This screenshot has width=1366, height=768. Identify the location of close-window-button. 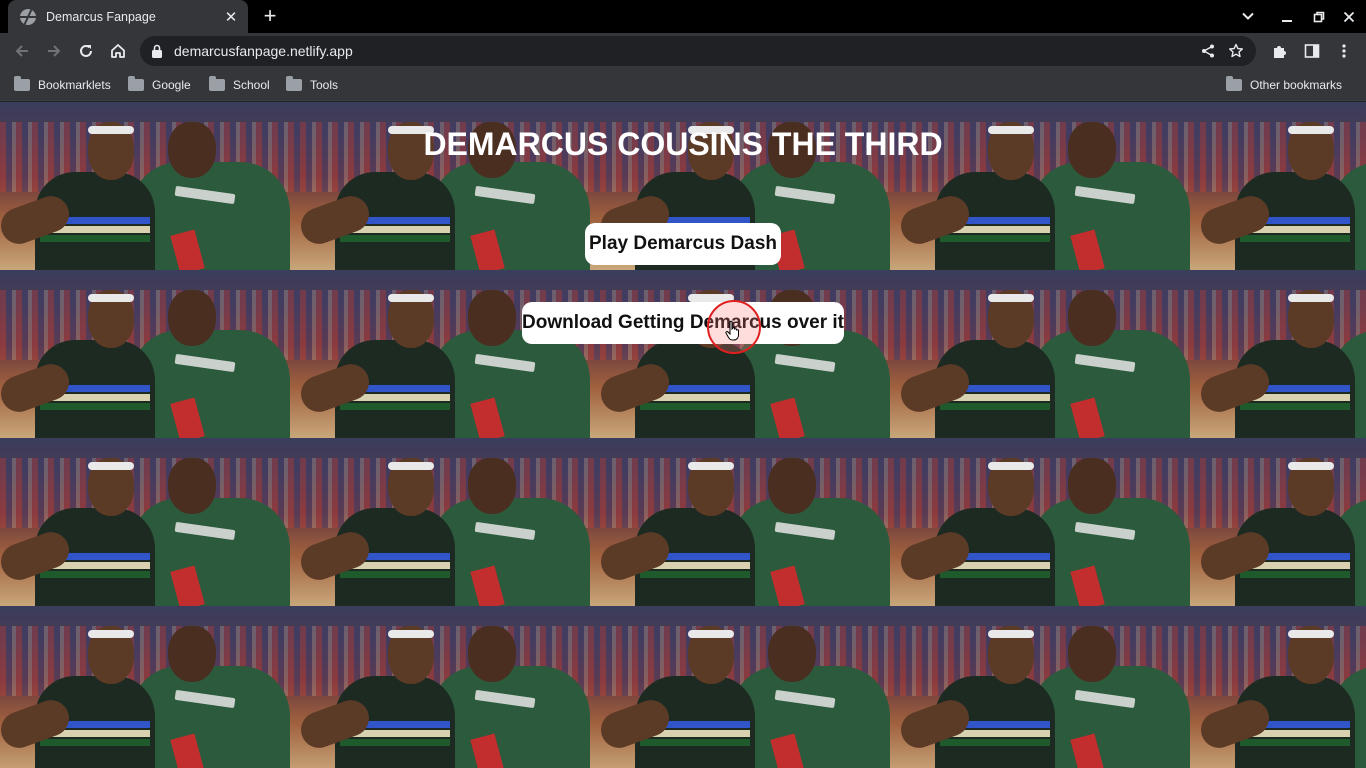
(1349, 16).